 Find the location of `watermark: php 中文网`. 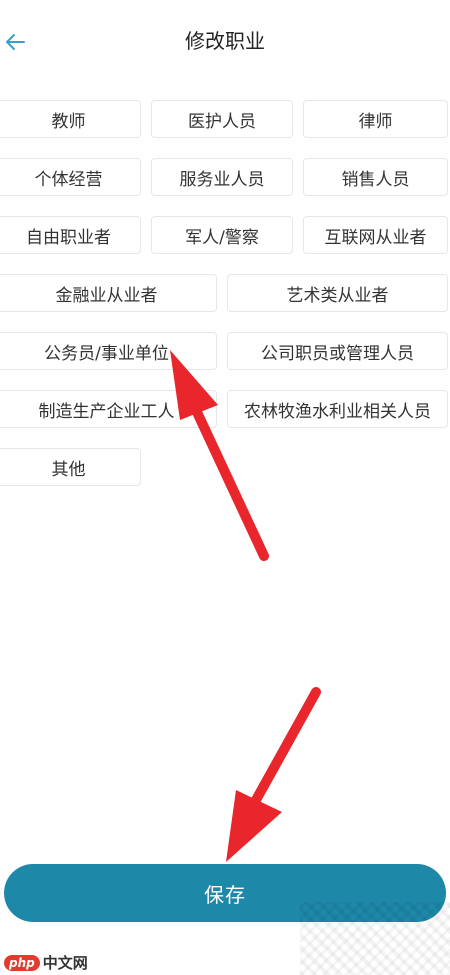

watermark: php 中文网 is located at coordinates (46, 962).